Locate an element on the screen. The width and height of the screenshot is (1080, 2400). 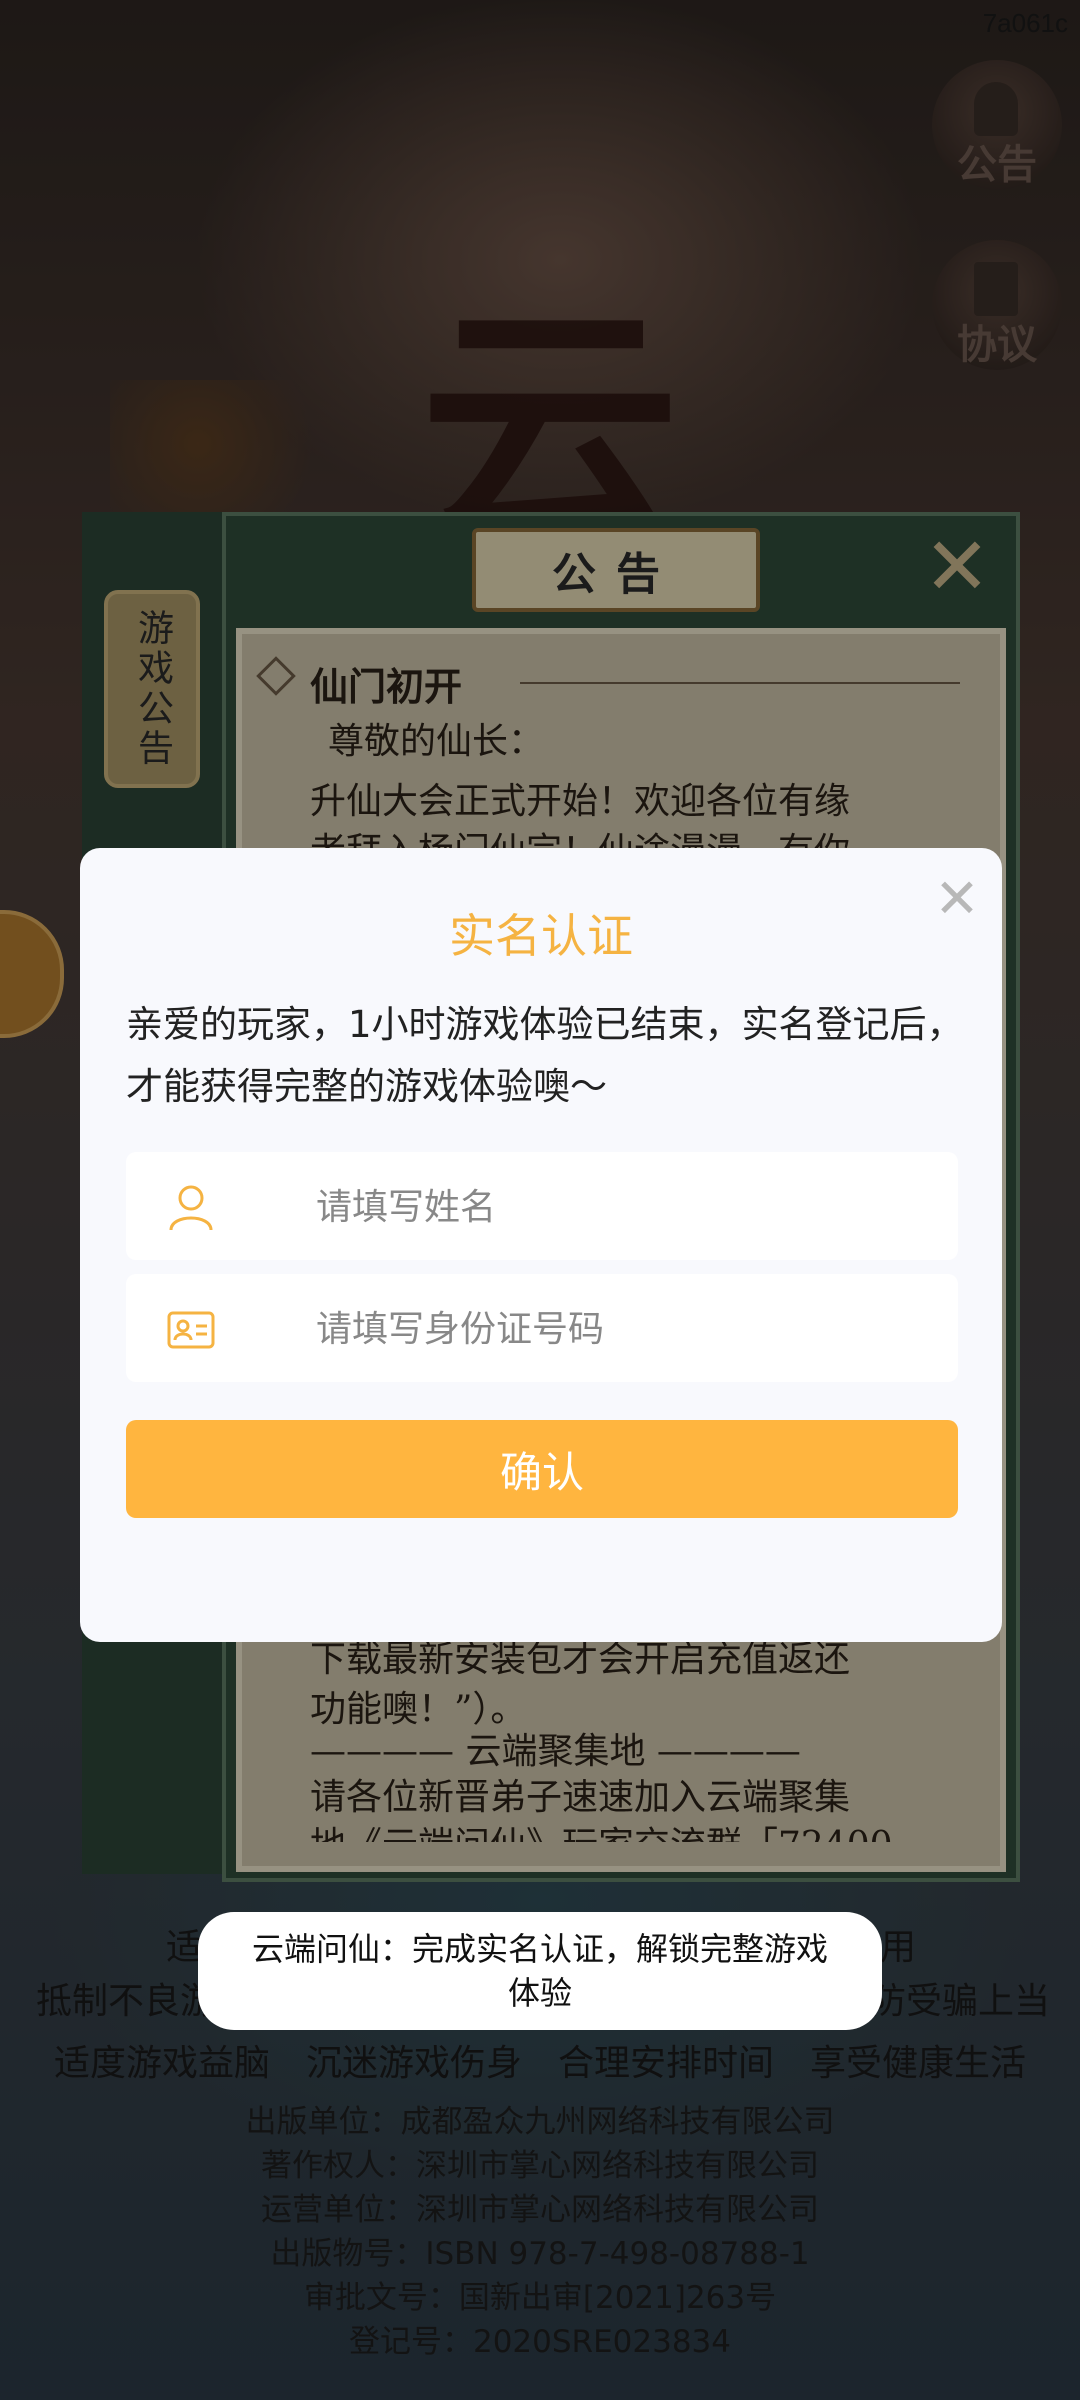
confirm-button: 确认 is located at coordinates (542, 1469).